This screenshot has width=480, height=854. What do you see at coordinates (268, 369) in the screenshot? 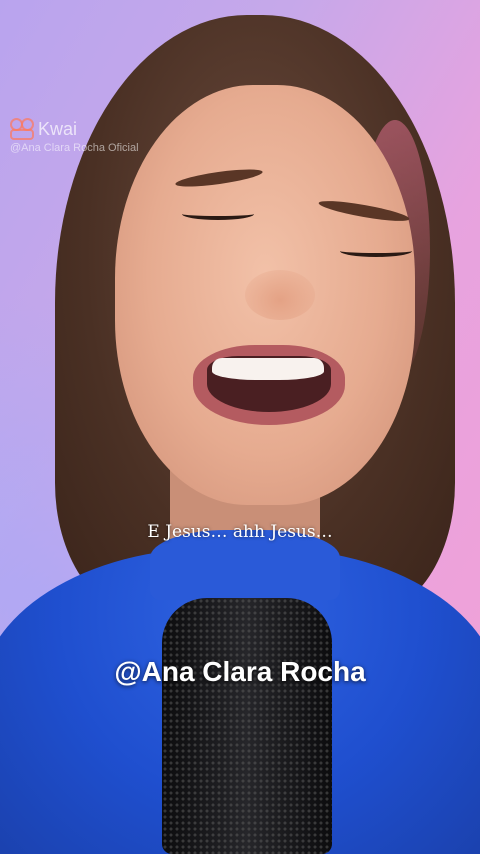
I see `teeth` at bounding box center [268, 369].